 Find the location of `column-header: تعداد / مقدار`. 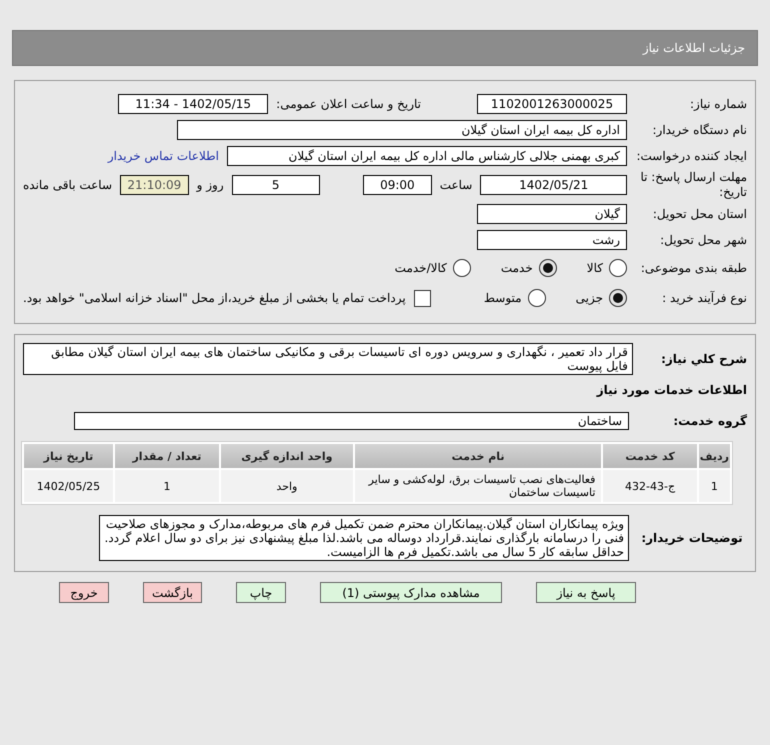

column-header: تعداد / مقدار is located at coordinates (167, 456).